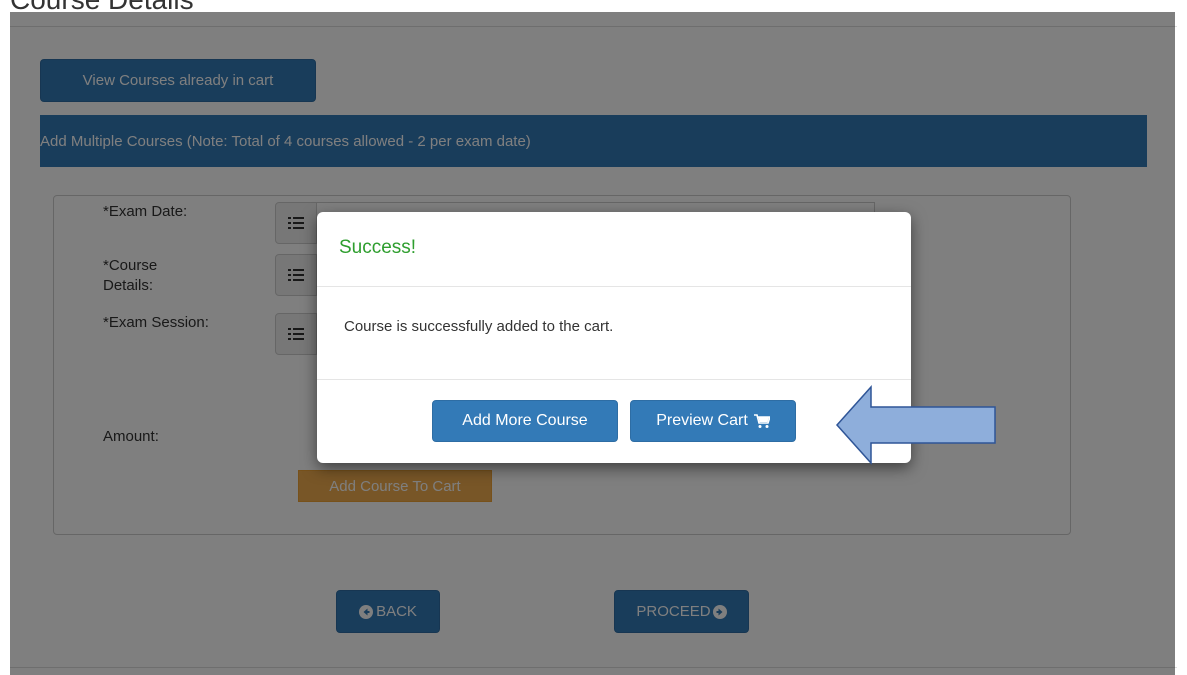 The width and height of the screenshot is (1187, 675). I want to click on preview-cart-button: Preview Cart, so click(713, 421).